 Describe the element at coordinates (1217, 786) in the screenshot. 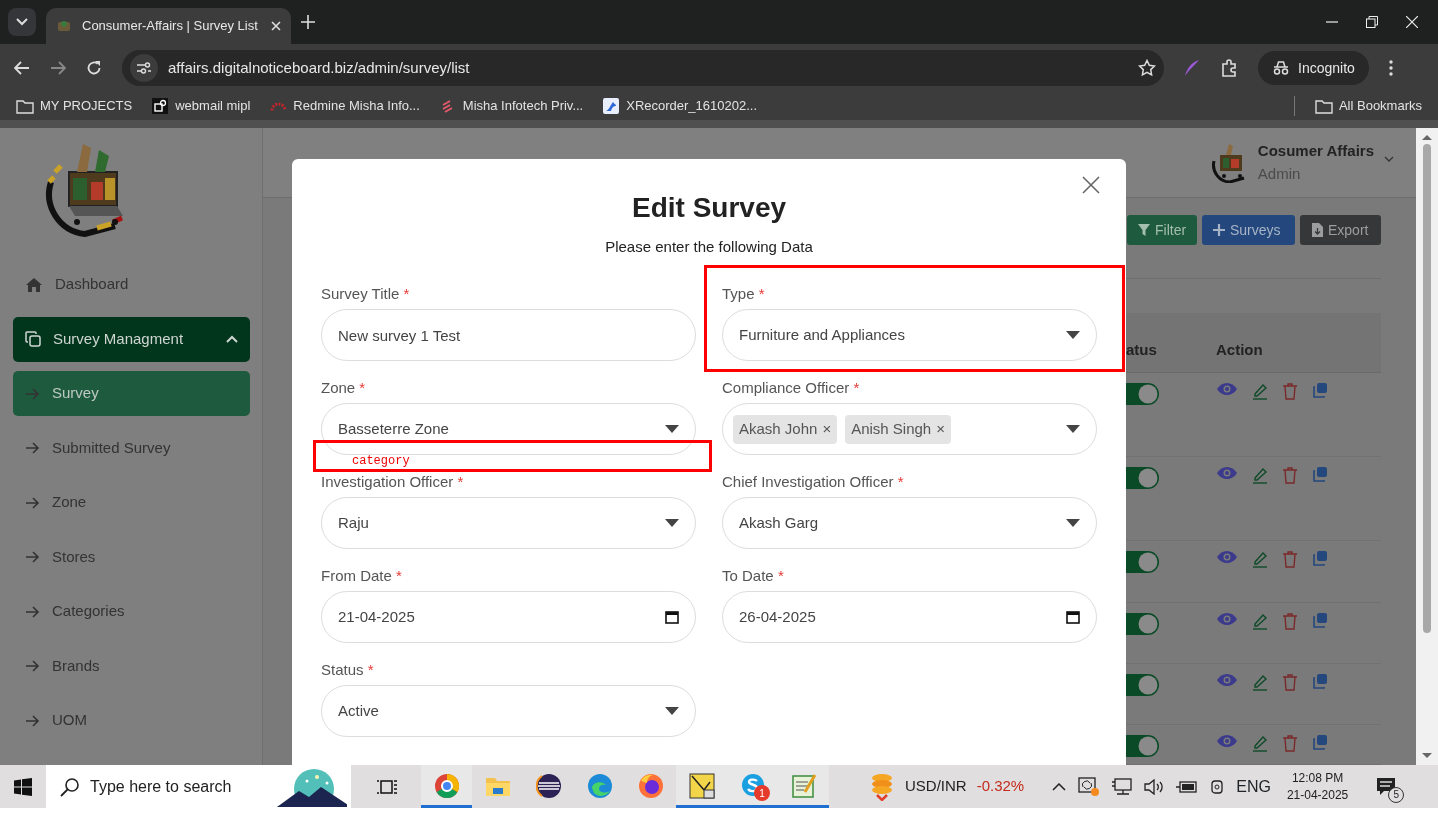

I see `camera-icon` at that location.